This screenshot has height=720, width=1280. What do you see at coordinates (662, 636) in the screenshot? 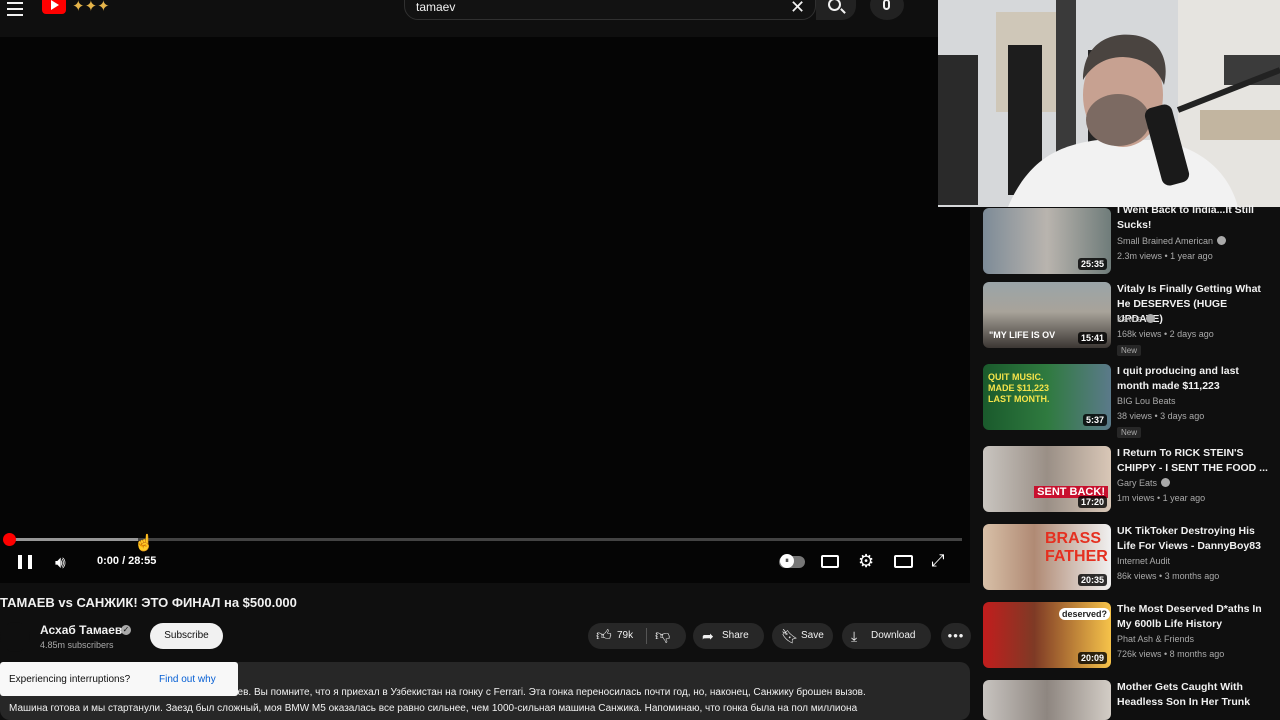
I see `dislike-icon: 👎︎` at bounding box center [662, 636].